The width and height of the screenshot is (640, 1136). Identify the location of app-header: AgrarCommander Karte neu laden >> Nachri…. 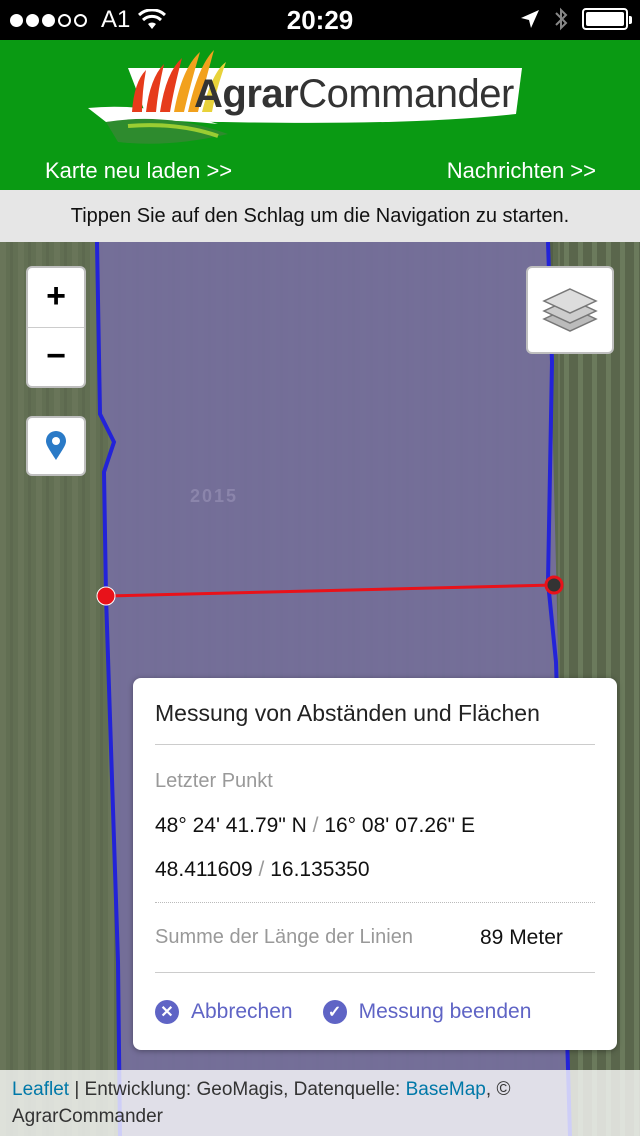
(320, 115).